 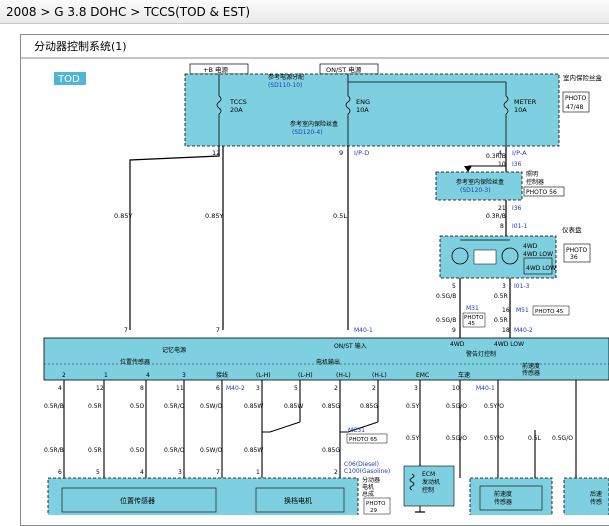 What do you see at coordinates (535, 182) in the screenshot?
I see `dimmer-side-label-2: 控制器` at bounding box center [535, 182].